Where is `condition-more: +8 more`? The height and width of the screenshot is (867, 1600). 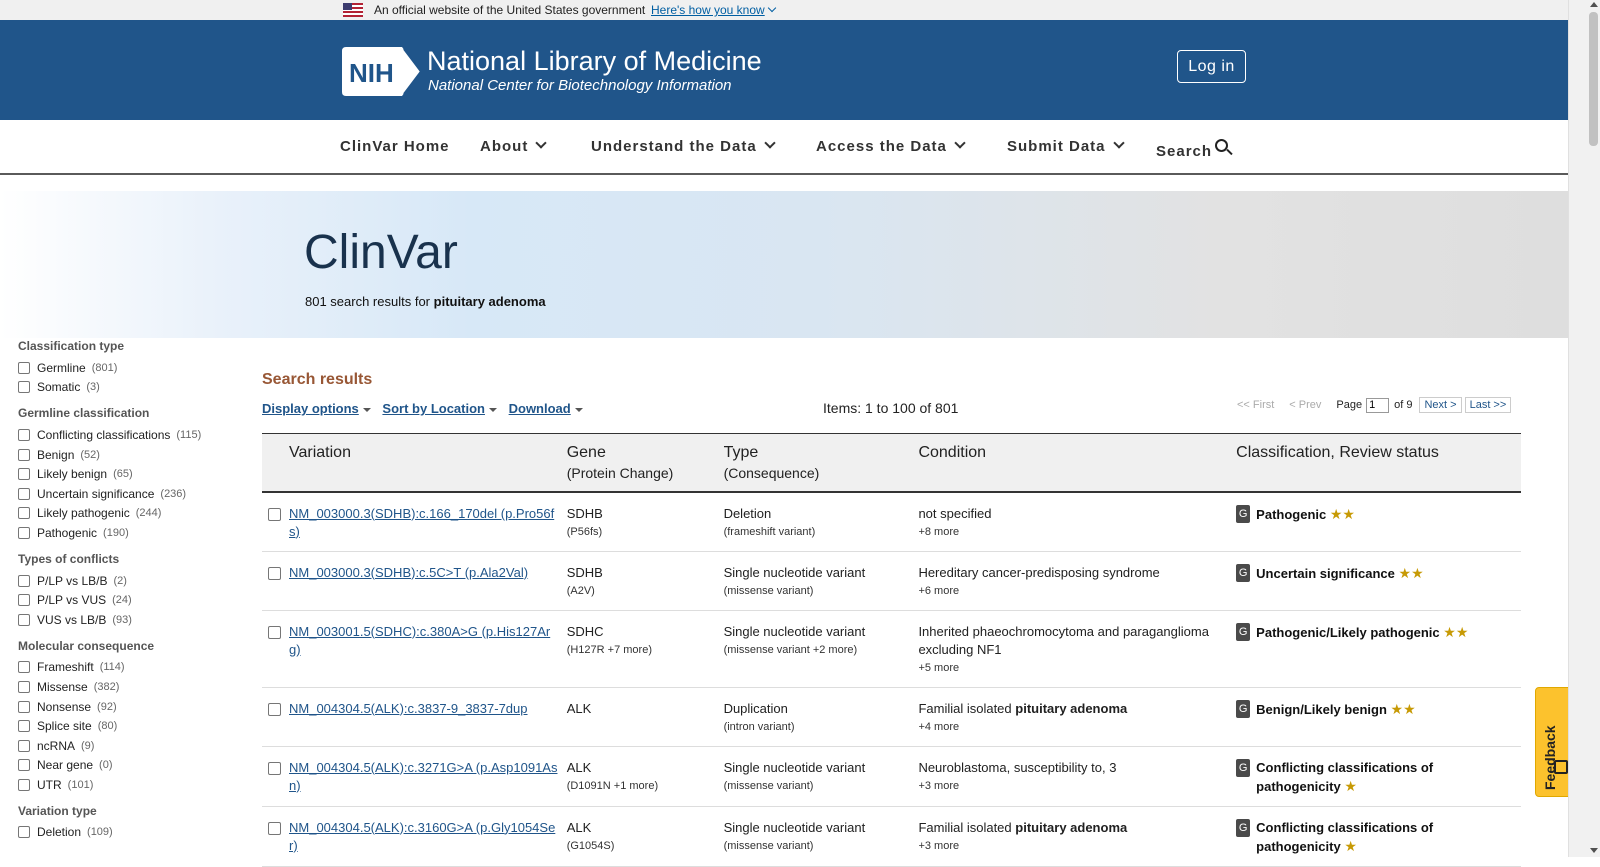
condition-more: +8 more is located at coordinates (1073, 532).